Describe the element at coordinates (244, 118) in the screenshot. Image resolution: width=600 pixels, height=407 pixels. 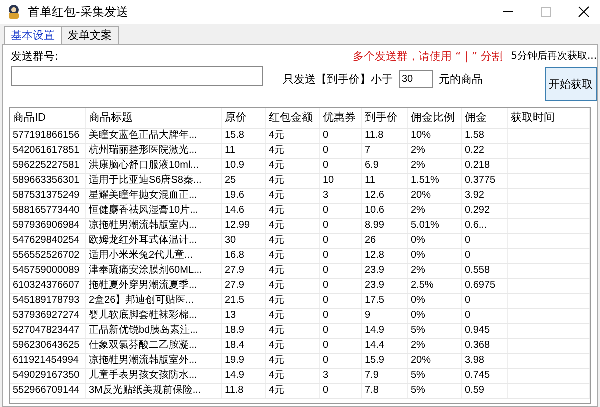
I see `column-header: 原价` at that location.